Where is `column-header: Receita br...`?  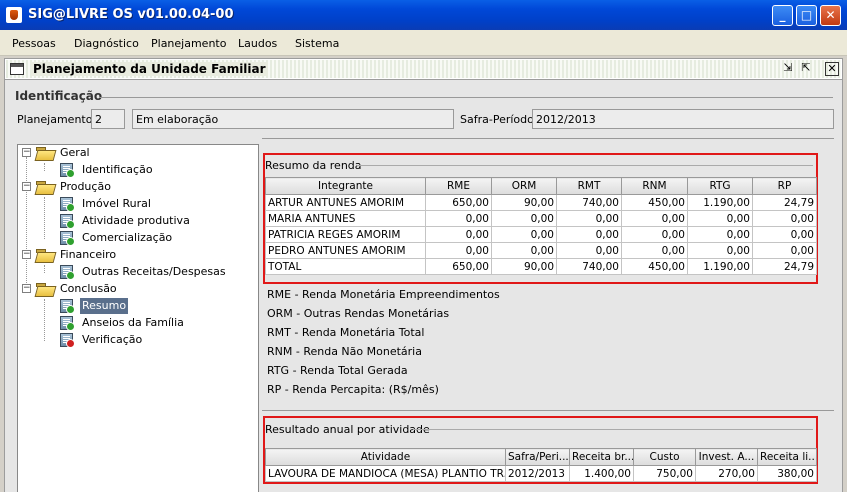
column-header: Receita br... is located at coordinates (601, 457).